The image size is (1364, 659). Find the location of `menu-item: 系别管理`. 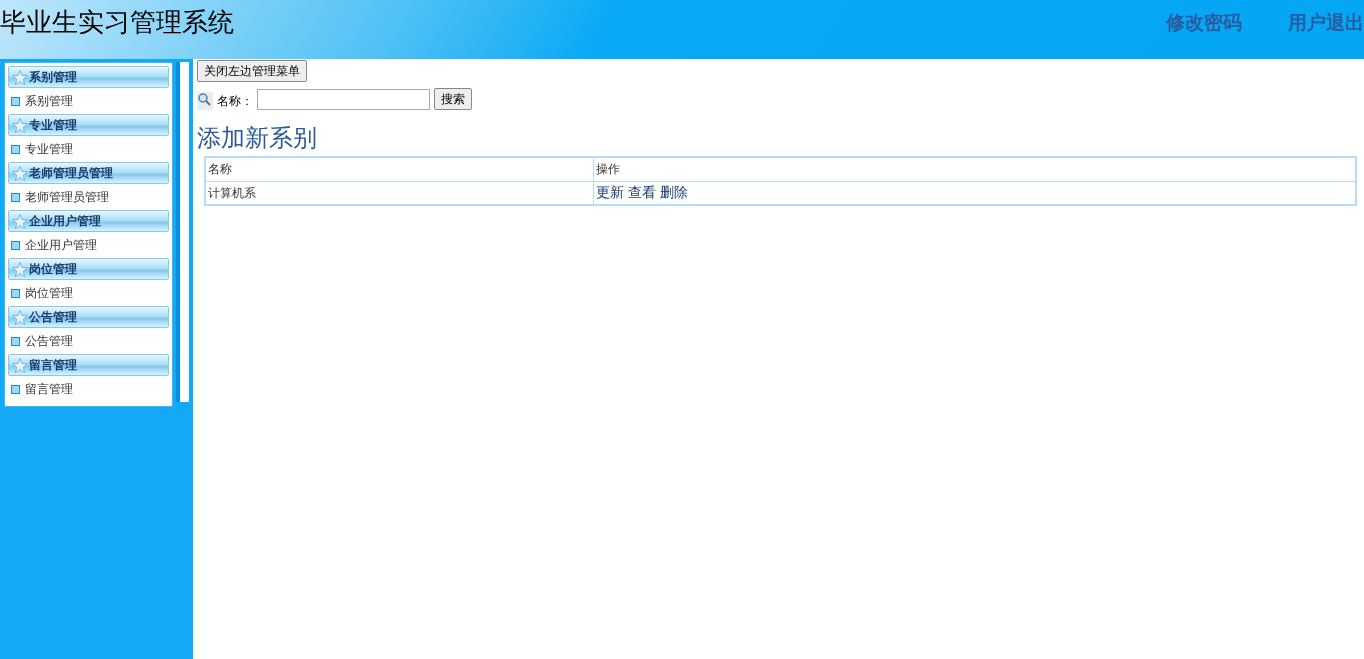

menu-item: 系别管理 is located at coordinates (49, 101).